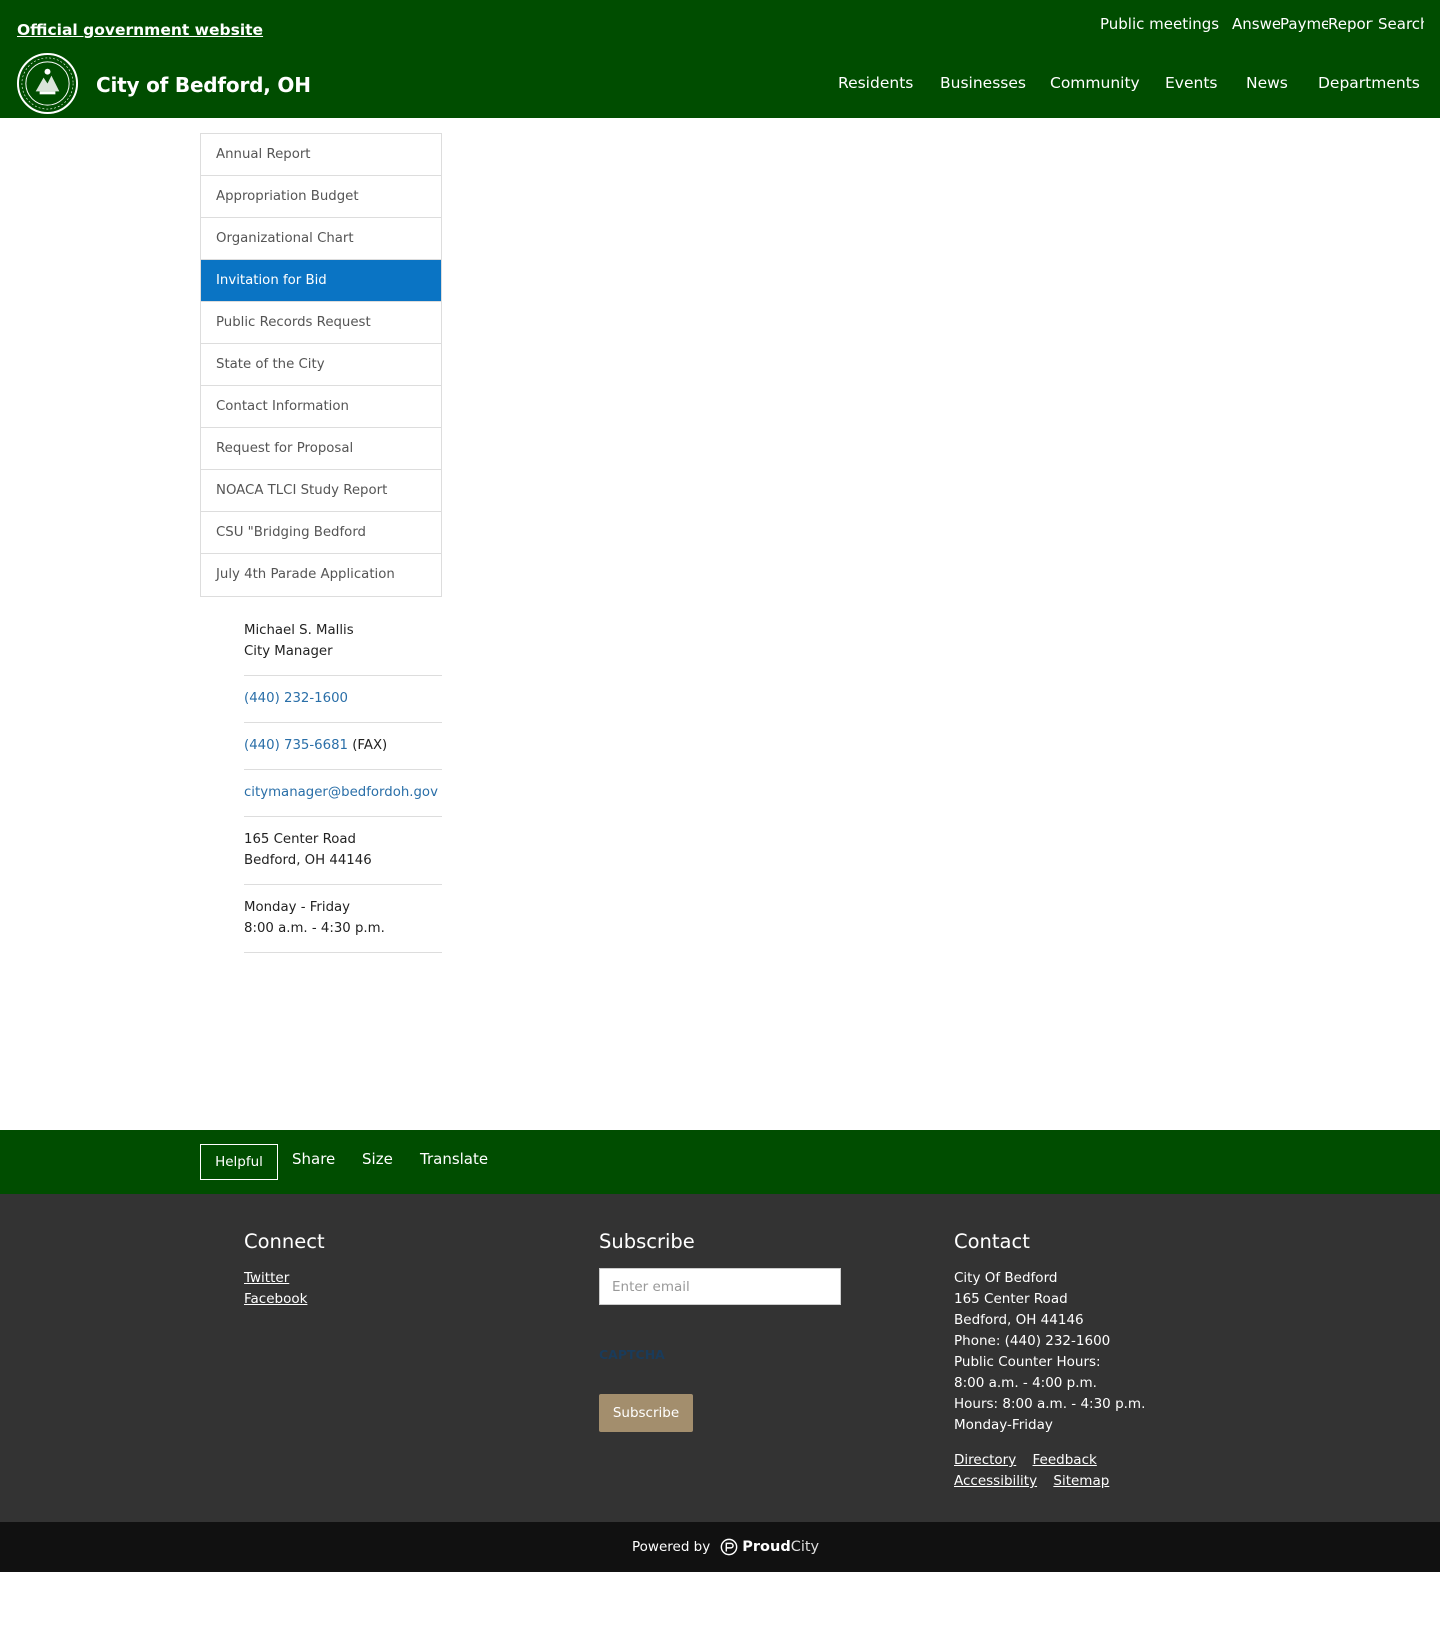 The width and height of the screenshot is (1440, 1631). What do you see at coordinates (321, 323) in the screenshot?
I see `sidebar-item-public-records-request: Public Records Request` at bounding box center [321, 323].